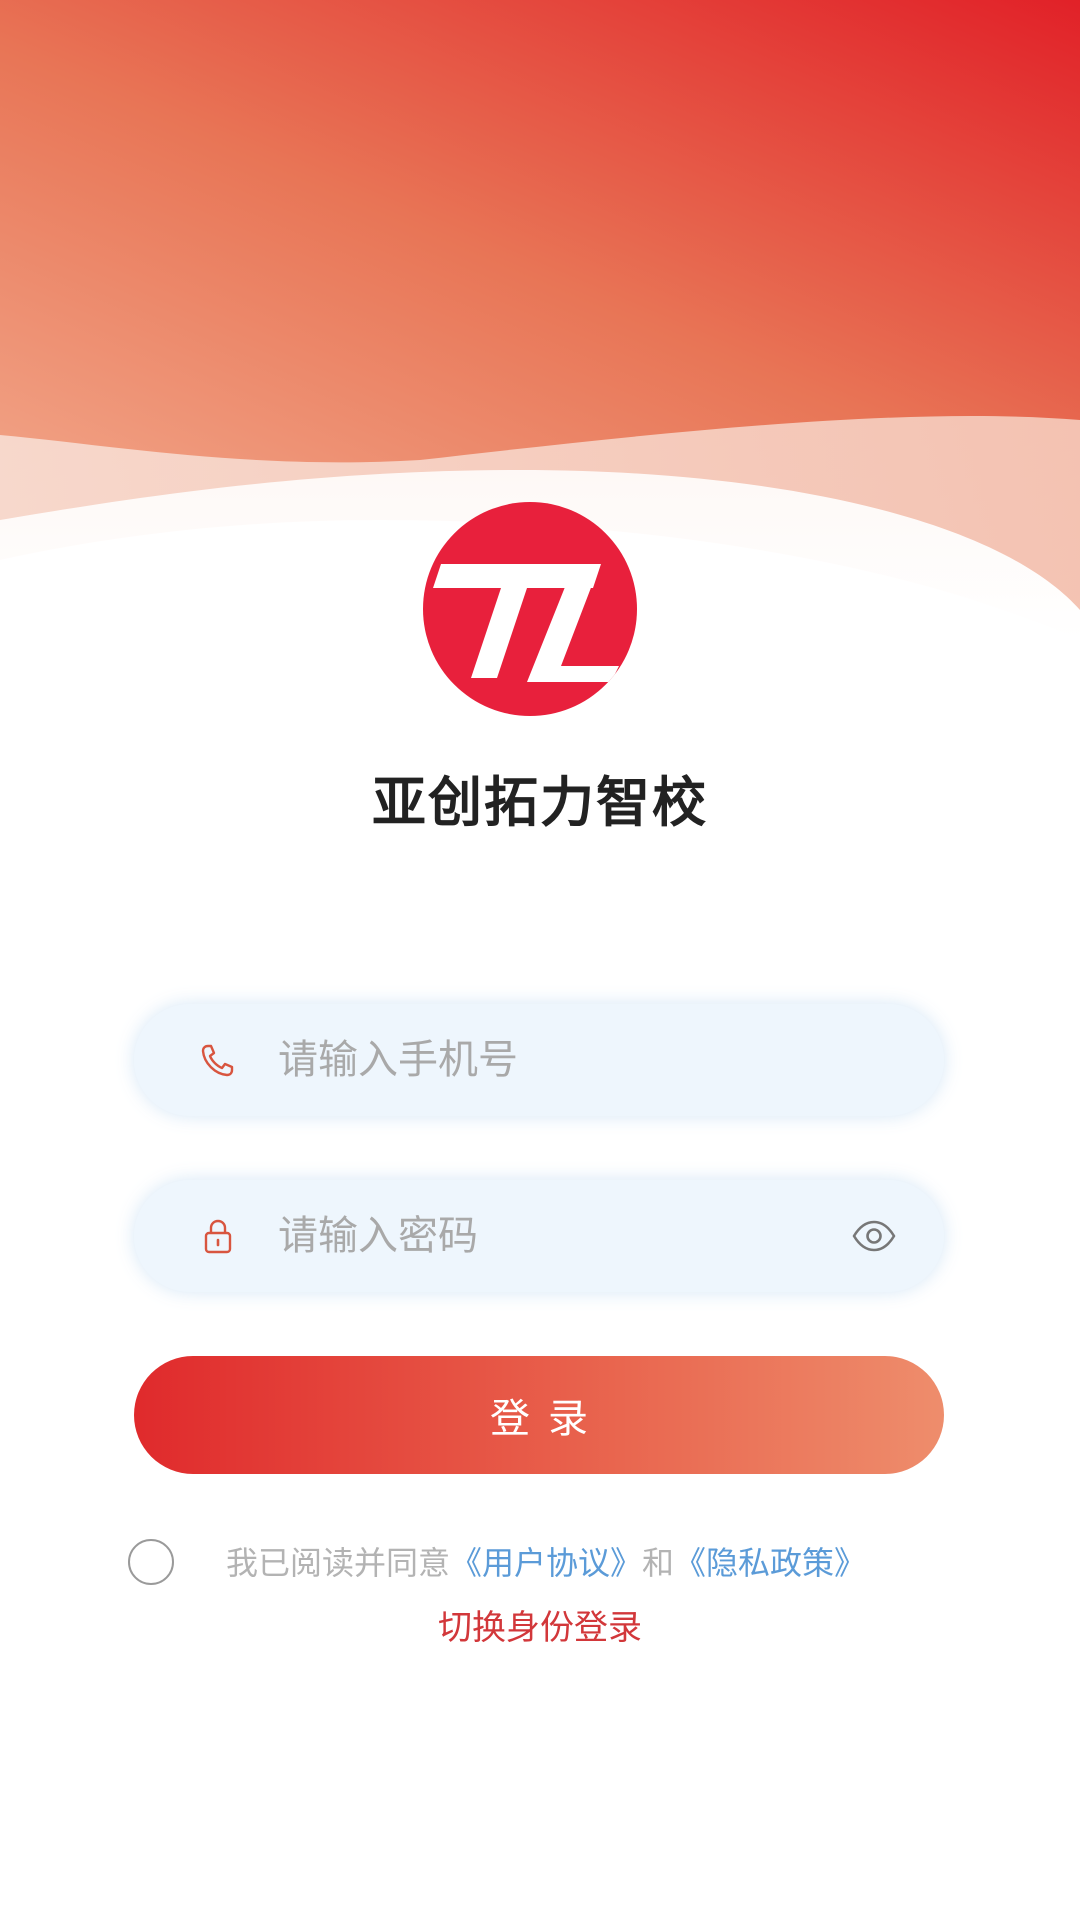  What do you see at coordinates (151, 1562) in the screenshot?
I see `agreement-radio` at bounding box center [151, 1562].